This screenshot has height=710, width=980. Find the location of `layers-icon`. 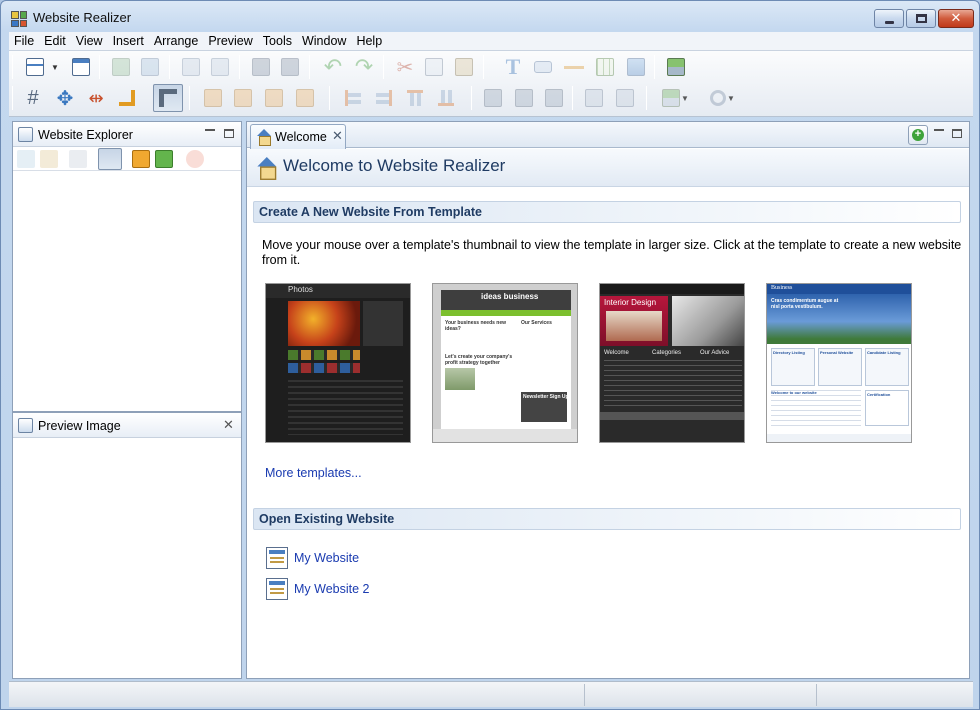

layers-icon is located at coordinates (676, 67).